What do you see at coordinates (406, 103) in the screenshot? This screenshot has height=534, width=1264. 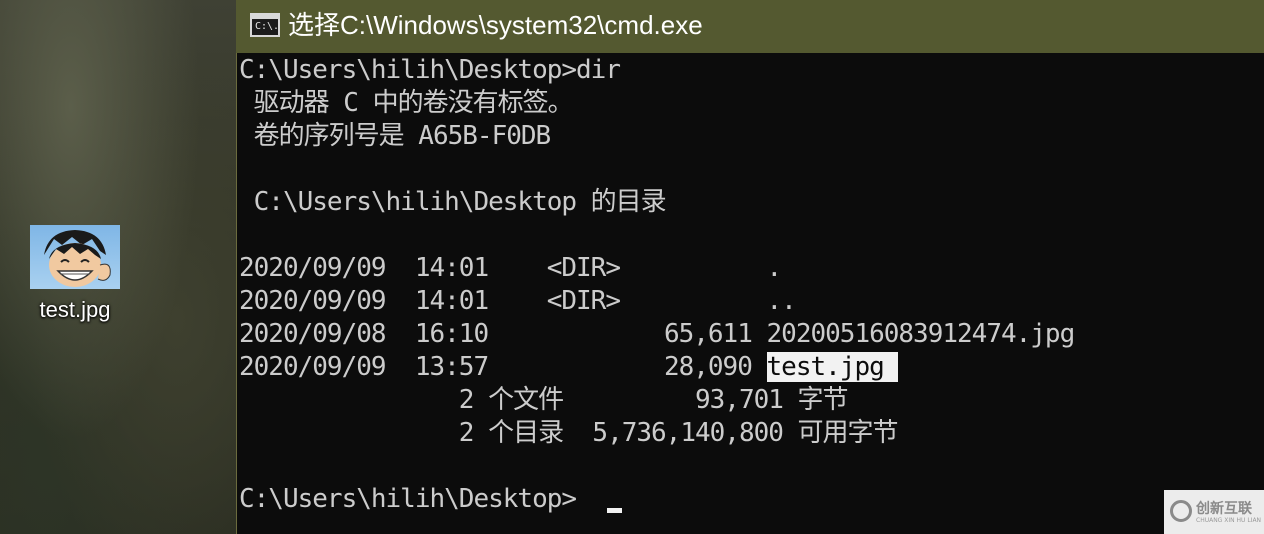 I see `console-line-volume-label: 驱动器 C 中的卷没有标签。` at bounding box center [406, 103].